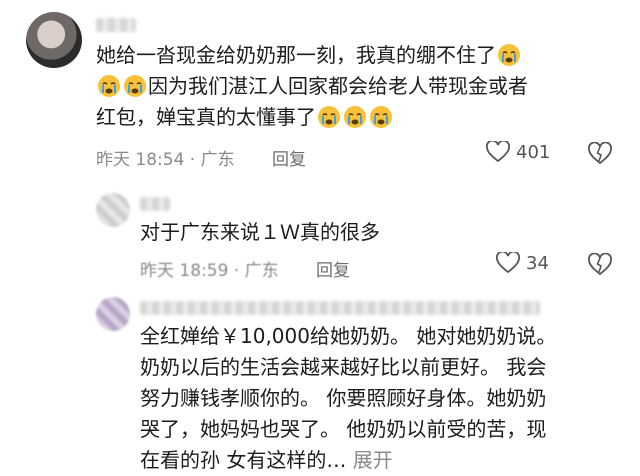 Image resolution: width=640 pixels, height=476 pixels. I want to click on comment-text-line: 奶奶以后的生活会越来越好比以前更好。 我会, so click(343, 367).